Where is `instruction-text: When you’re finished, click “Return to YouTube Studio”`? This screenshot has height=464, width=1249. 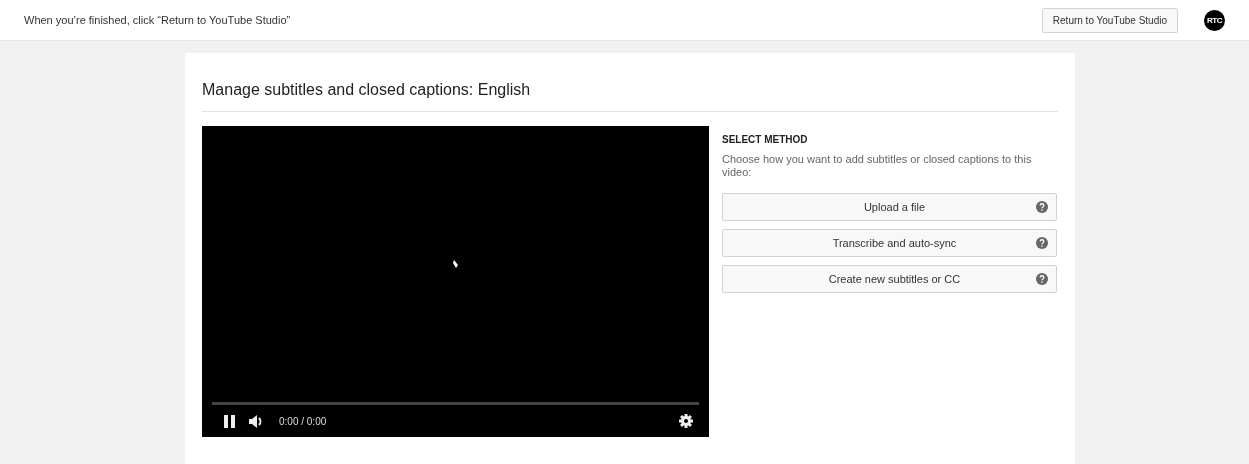
instruction-text: When you’re finished, click “Return to YouTube Studio” is located at coordinates (158, 20).